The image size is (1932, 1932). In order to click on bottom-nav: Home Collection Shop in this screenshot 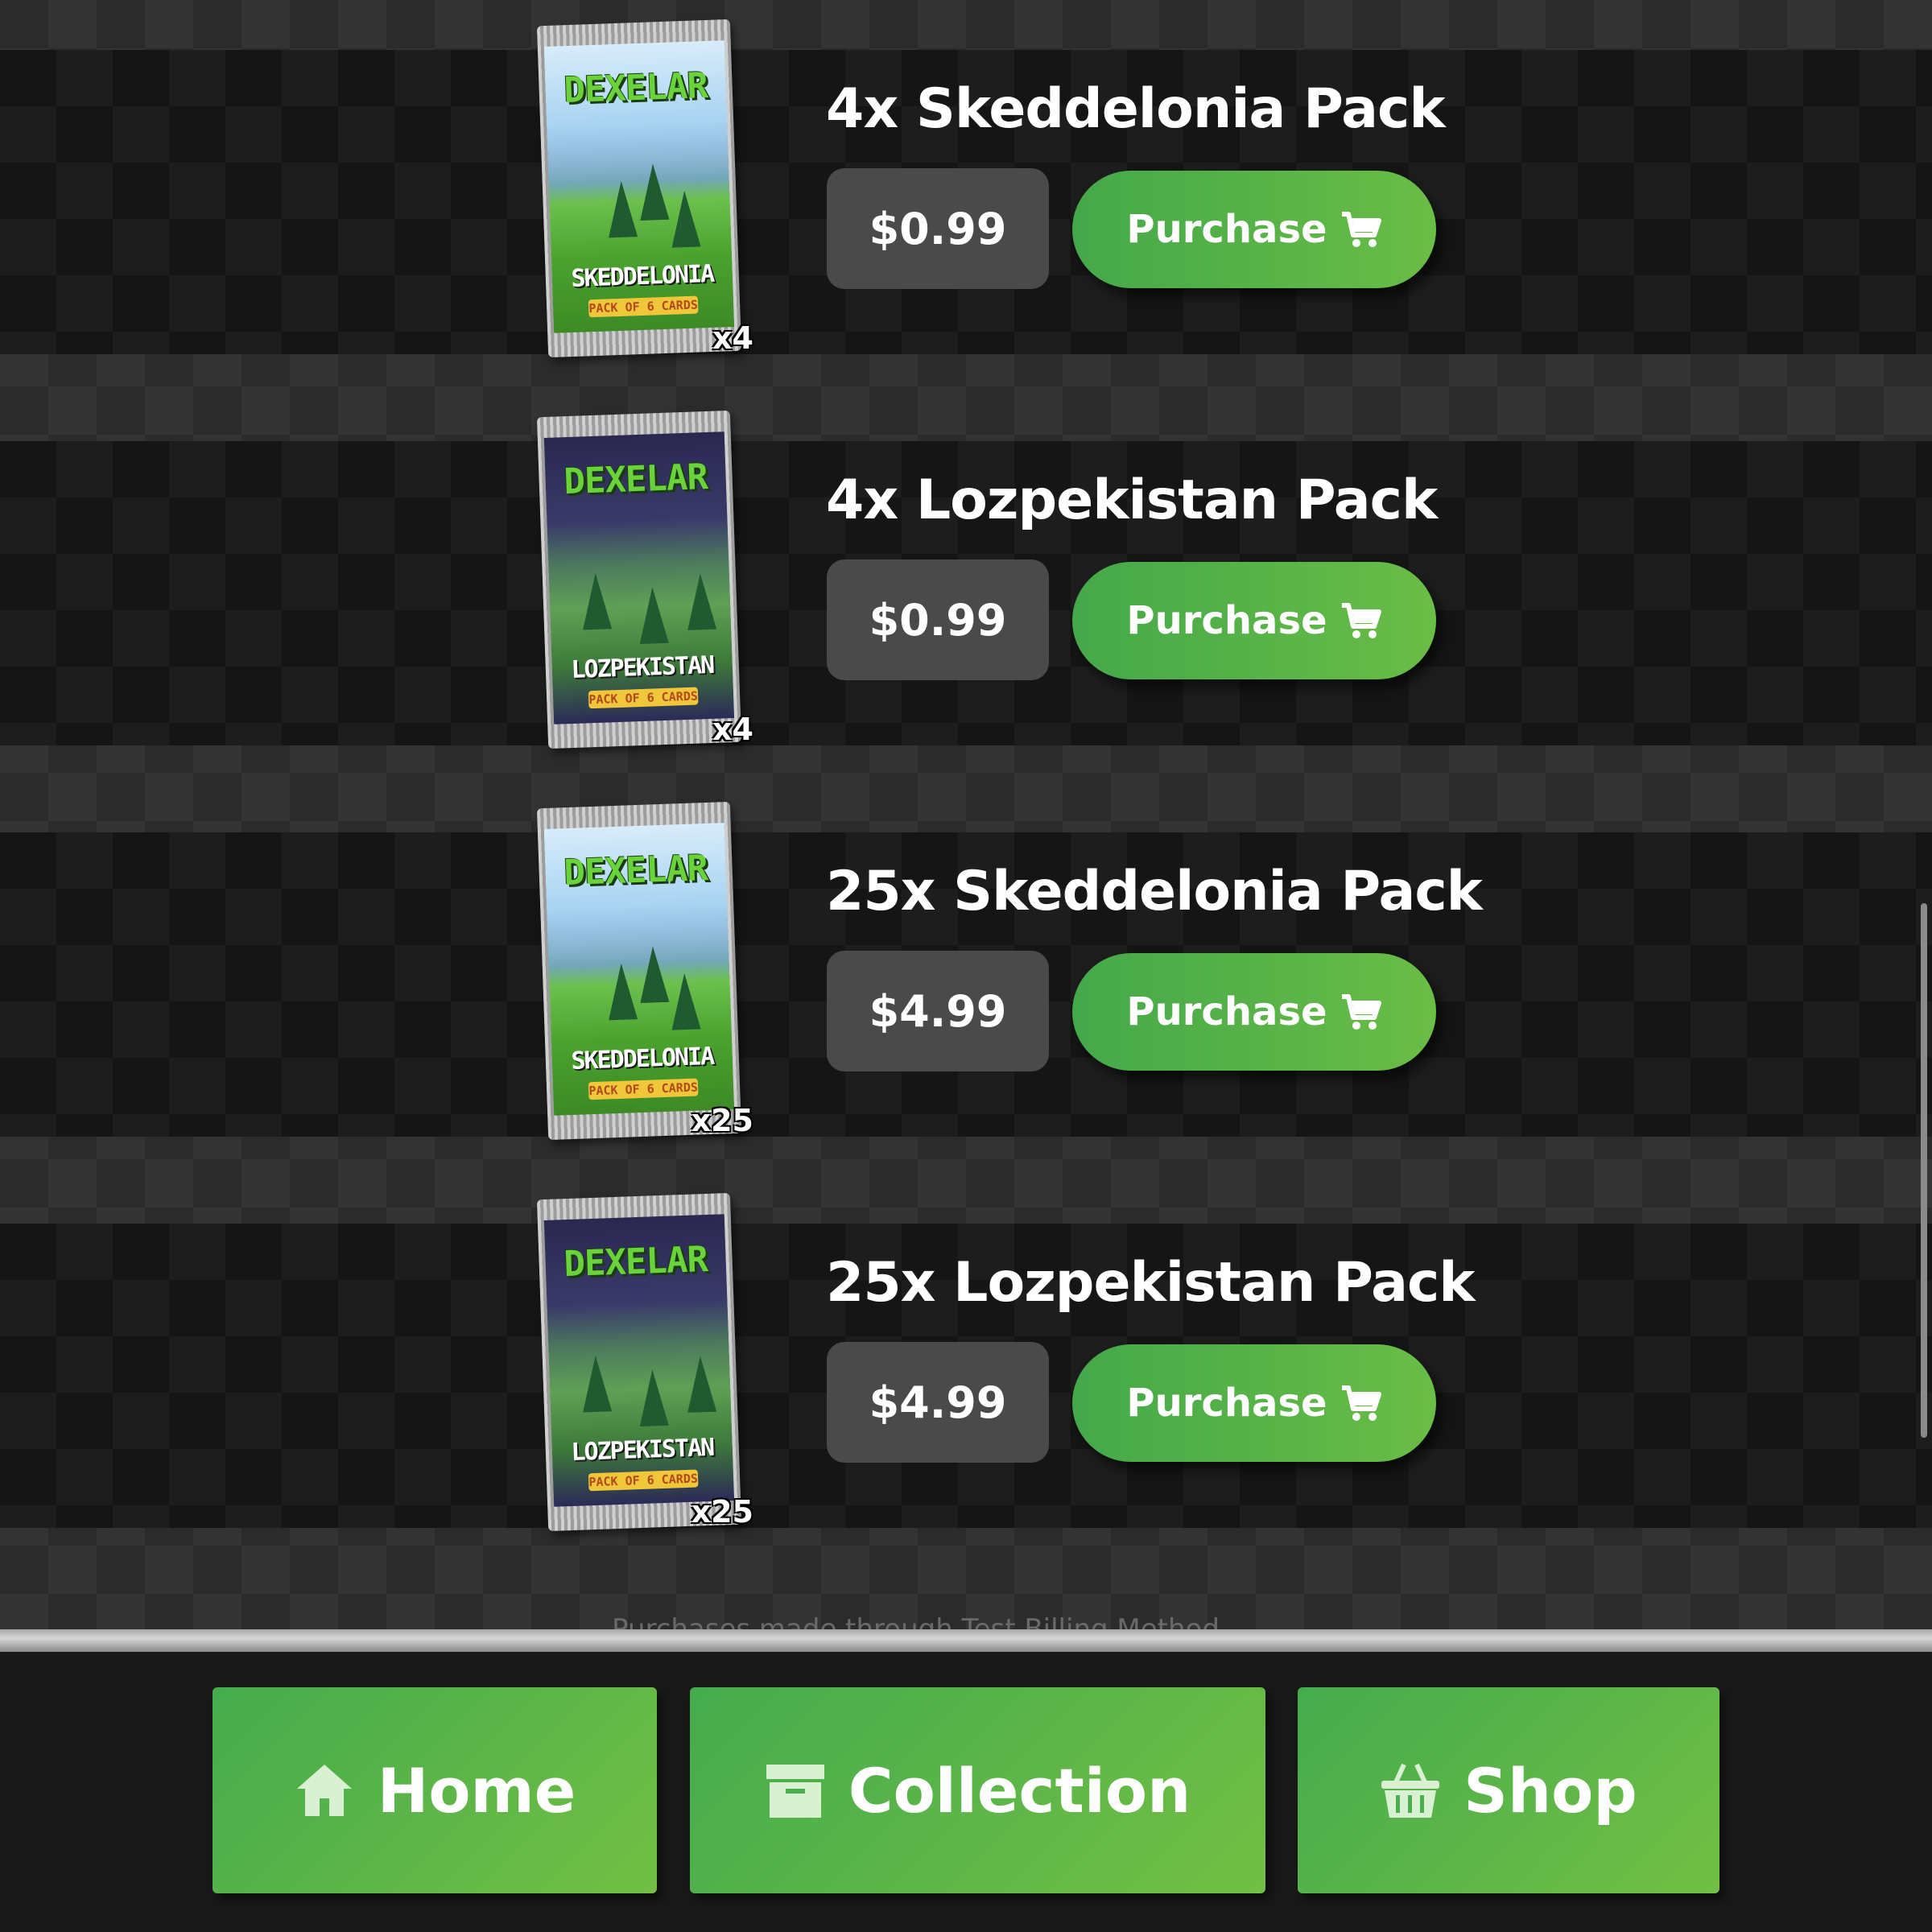, I will do `click(966, 1792)`.